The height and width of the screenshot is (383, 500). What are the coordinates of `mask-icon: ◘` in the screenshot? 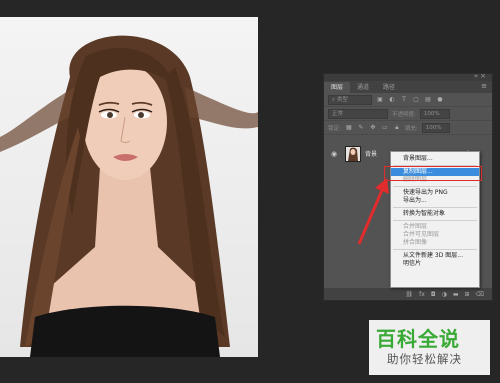 It's located at (433, 294).